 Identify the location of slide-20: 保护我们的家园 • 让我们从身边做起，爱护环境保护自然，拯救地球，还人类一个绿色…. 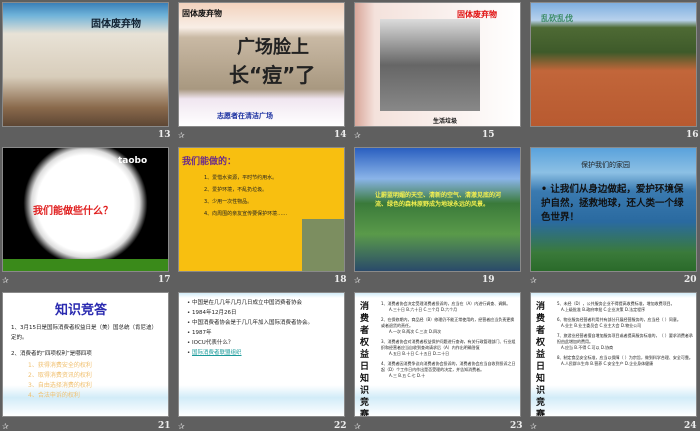
(613, 209).